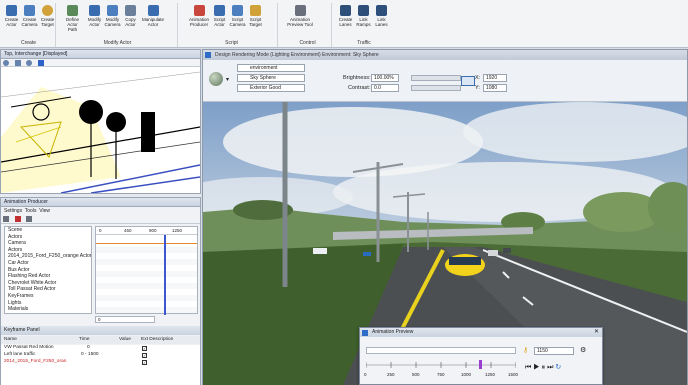 This screenshot has height=385, width=688. I want to click on manipulate-actor-button: Manipulate Actor, so click(153, 16).